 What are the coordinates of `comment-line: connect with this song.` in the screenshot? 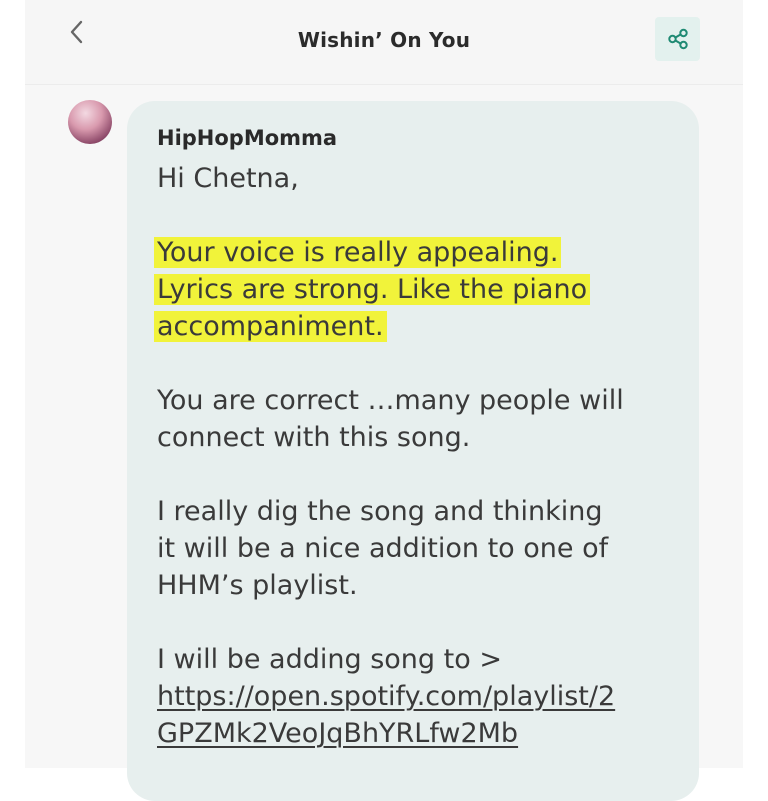 It's located at (314, 437).